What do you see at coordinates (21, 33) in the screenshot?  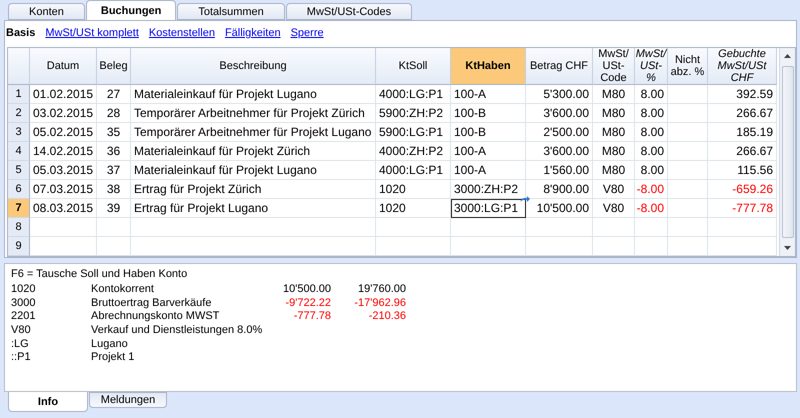 I see `view-link: Basis` at bounding box center [21, 33].